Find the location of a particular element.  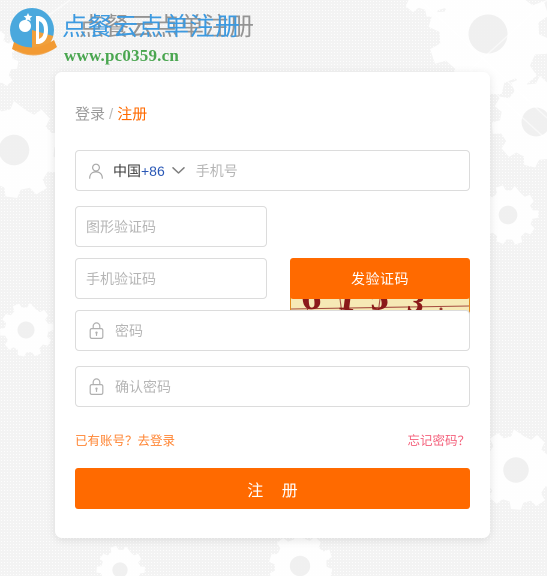

forgot-password-link: 忘记密码？ is located at coordinates (438, 439).